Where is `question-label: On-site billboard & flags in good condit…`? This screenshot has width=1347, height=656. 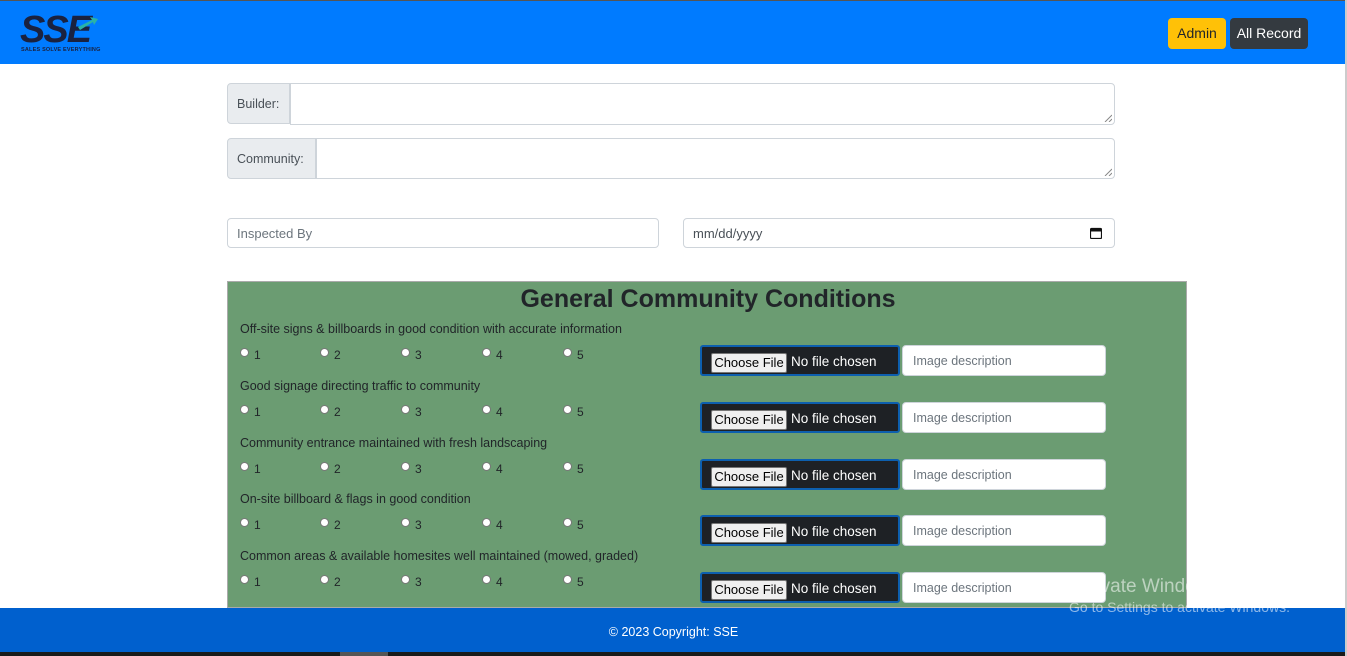
question-label: On-site billboard & flags in good condit… is located at coordinates (355, 499).